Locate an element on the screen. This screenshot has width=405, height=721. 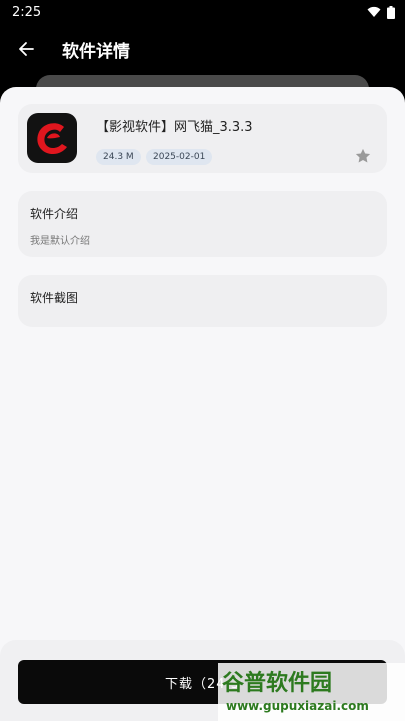
arrow-left-icon is located at coordinates (26, 49).